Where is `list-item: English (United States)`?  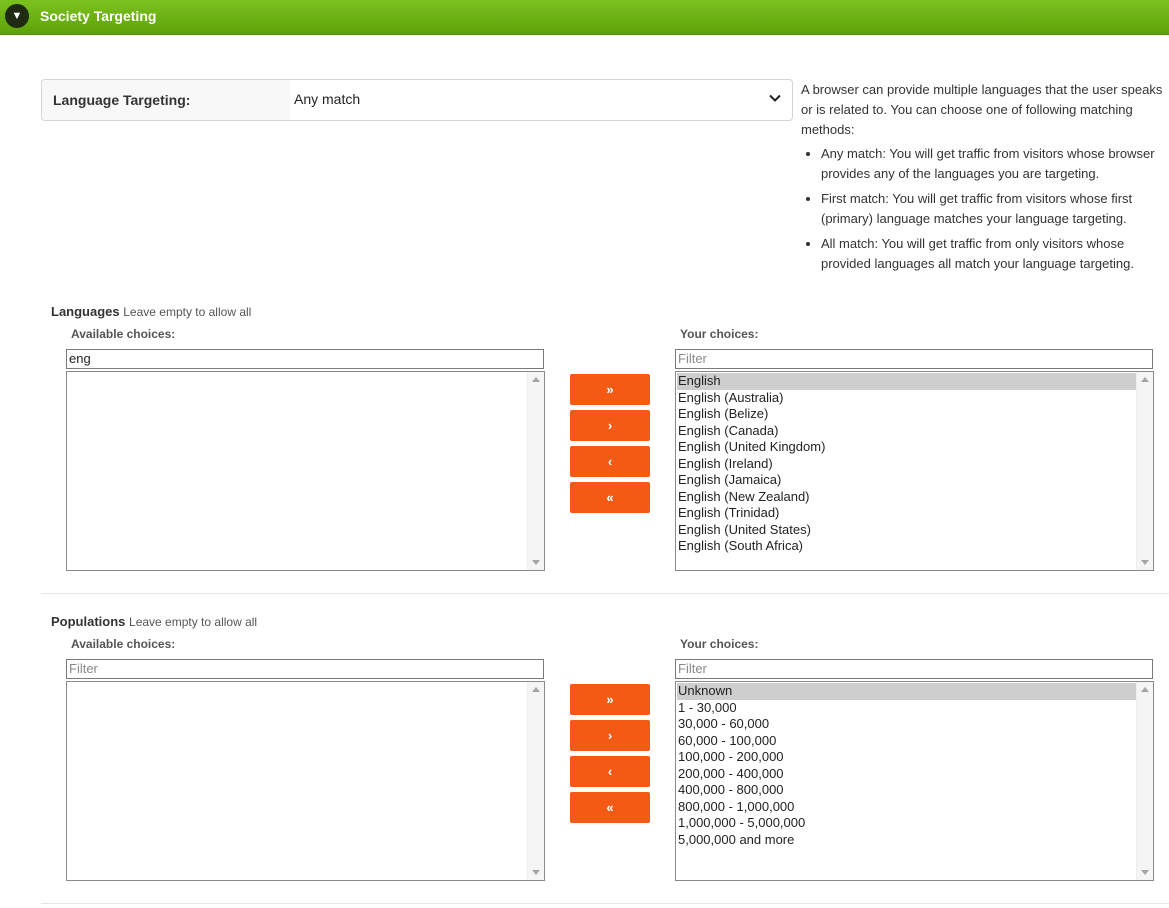
list-item: English (United States) is located at coordinates (906, 530).